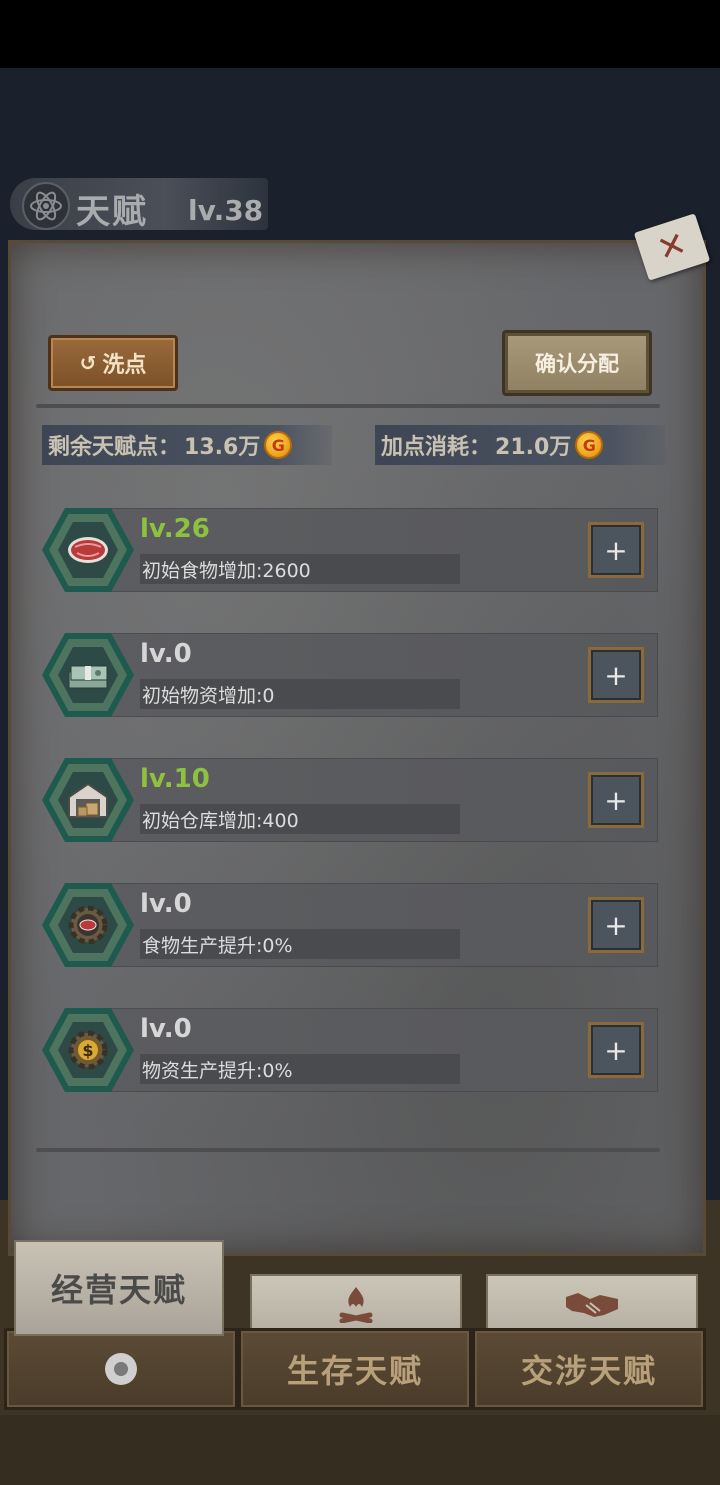 The image size is (720, 1485). I want to click on status-bar, so click(360, 34).